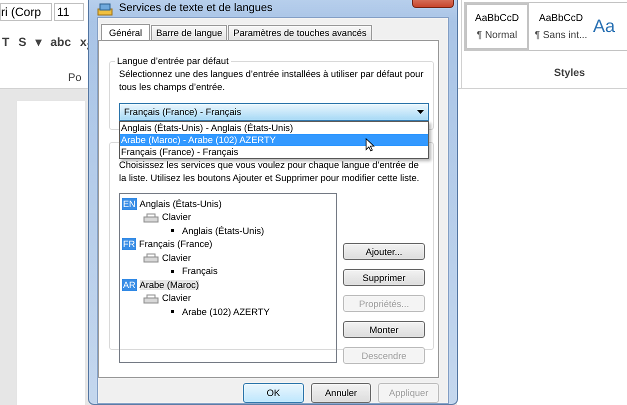 This screenshot has width=627, height=405. I want to click on group-title: Langue d’entrée par défaut, so click(173, 61).